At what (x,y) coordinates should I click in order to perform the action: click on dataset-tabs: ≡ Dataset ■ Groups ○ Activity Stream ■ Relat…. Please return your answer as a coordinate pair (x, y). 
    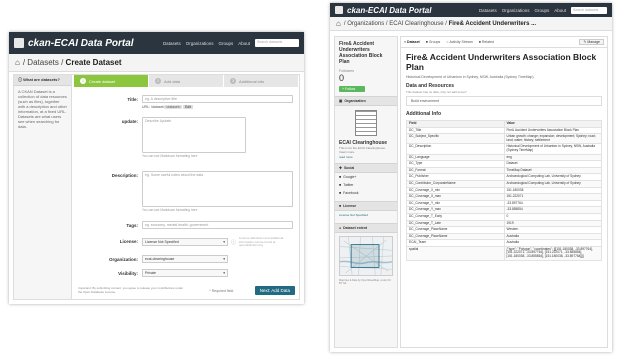
    Looking at the image, I should click on (504, 42).